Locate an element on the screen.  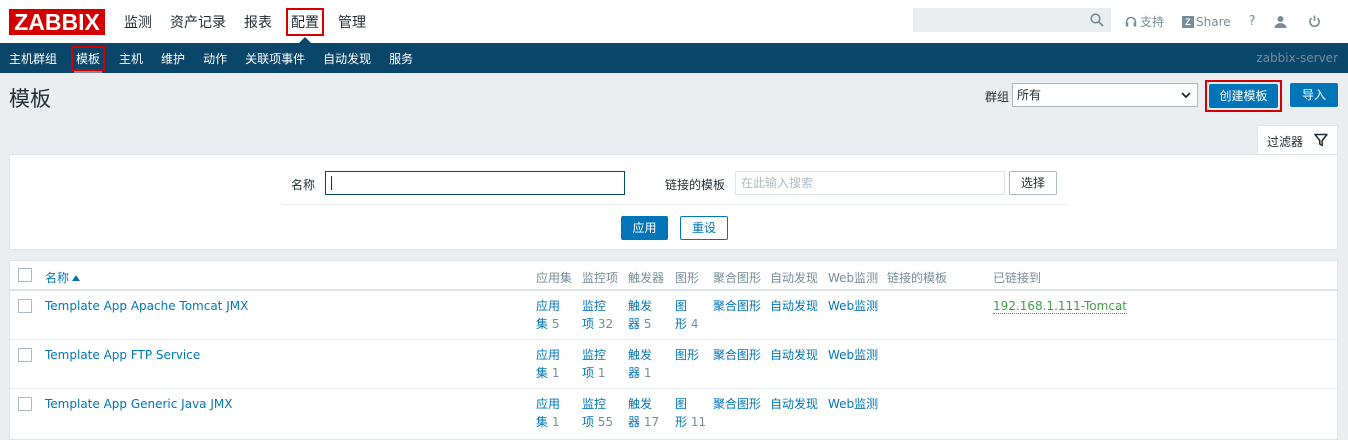
menu-configuration: 配置 is located at coordinates (305, 21).